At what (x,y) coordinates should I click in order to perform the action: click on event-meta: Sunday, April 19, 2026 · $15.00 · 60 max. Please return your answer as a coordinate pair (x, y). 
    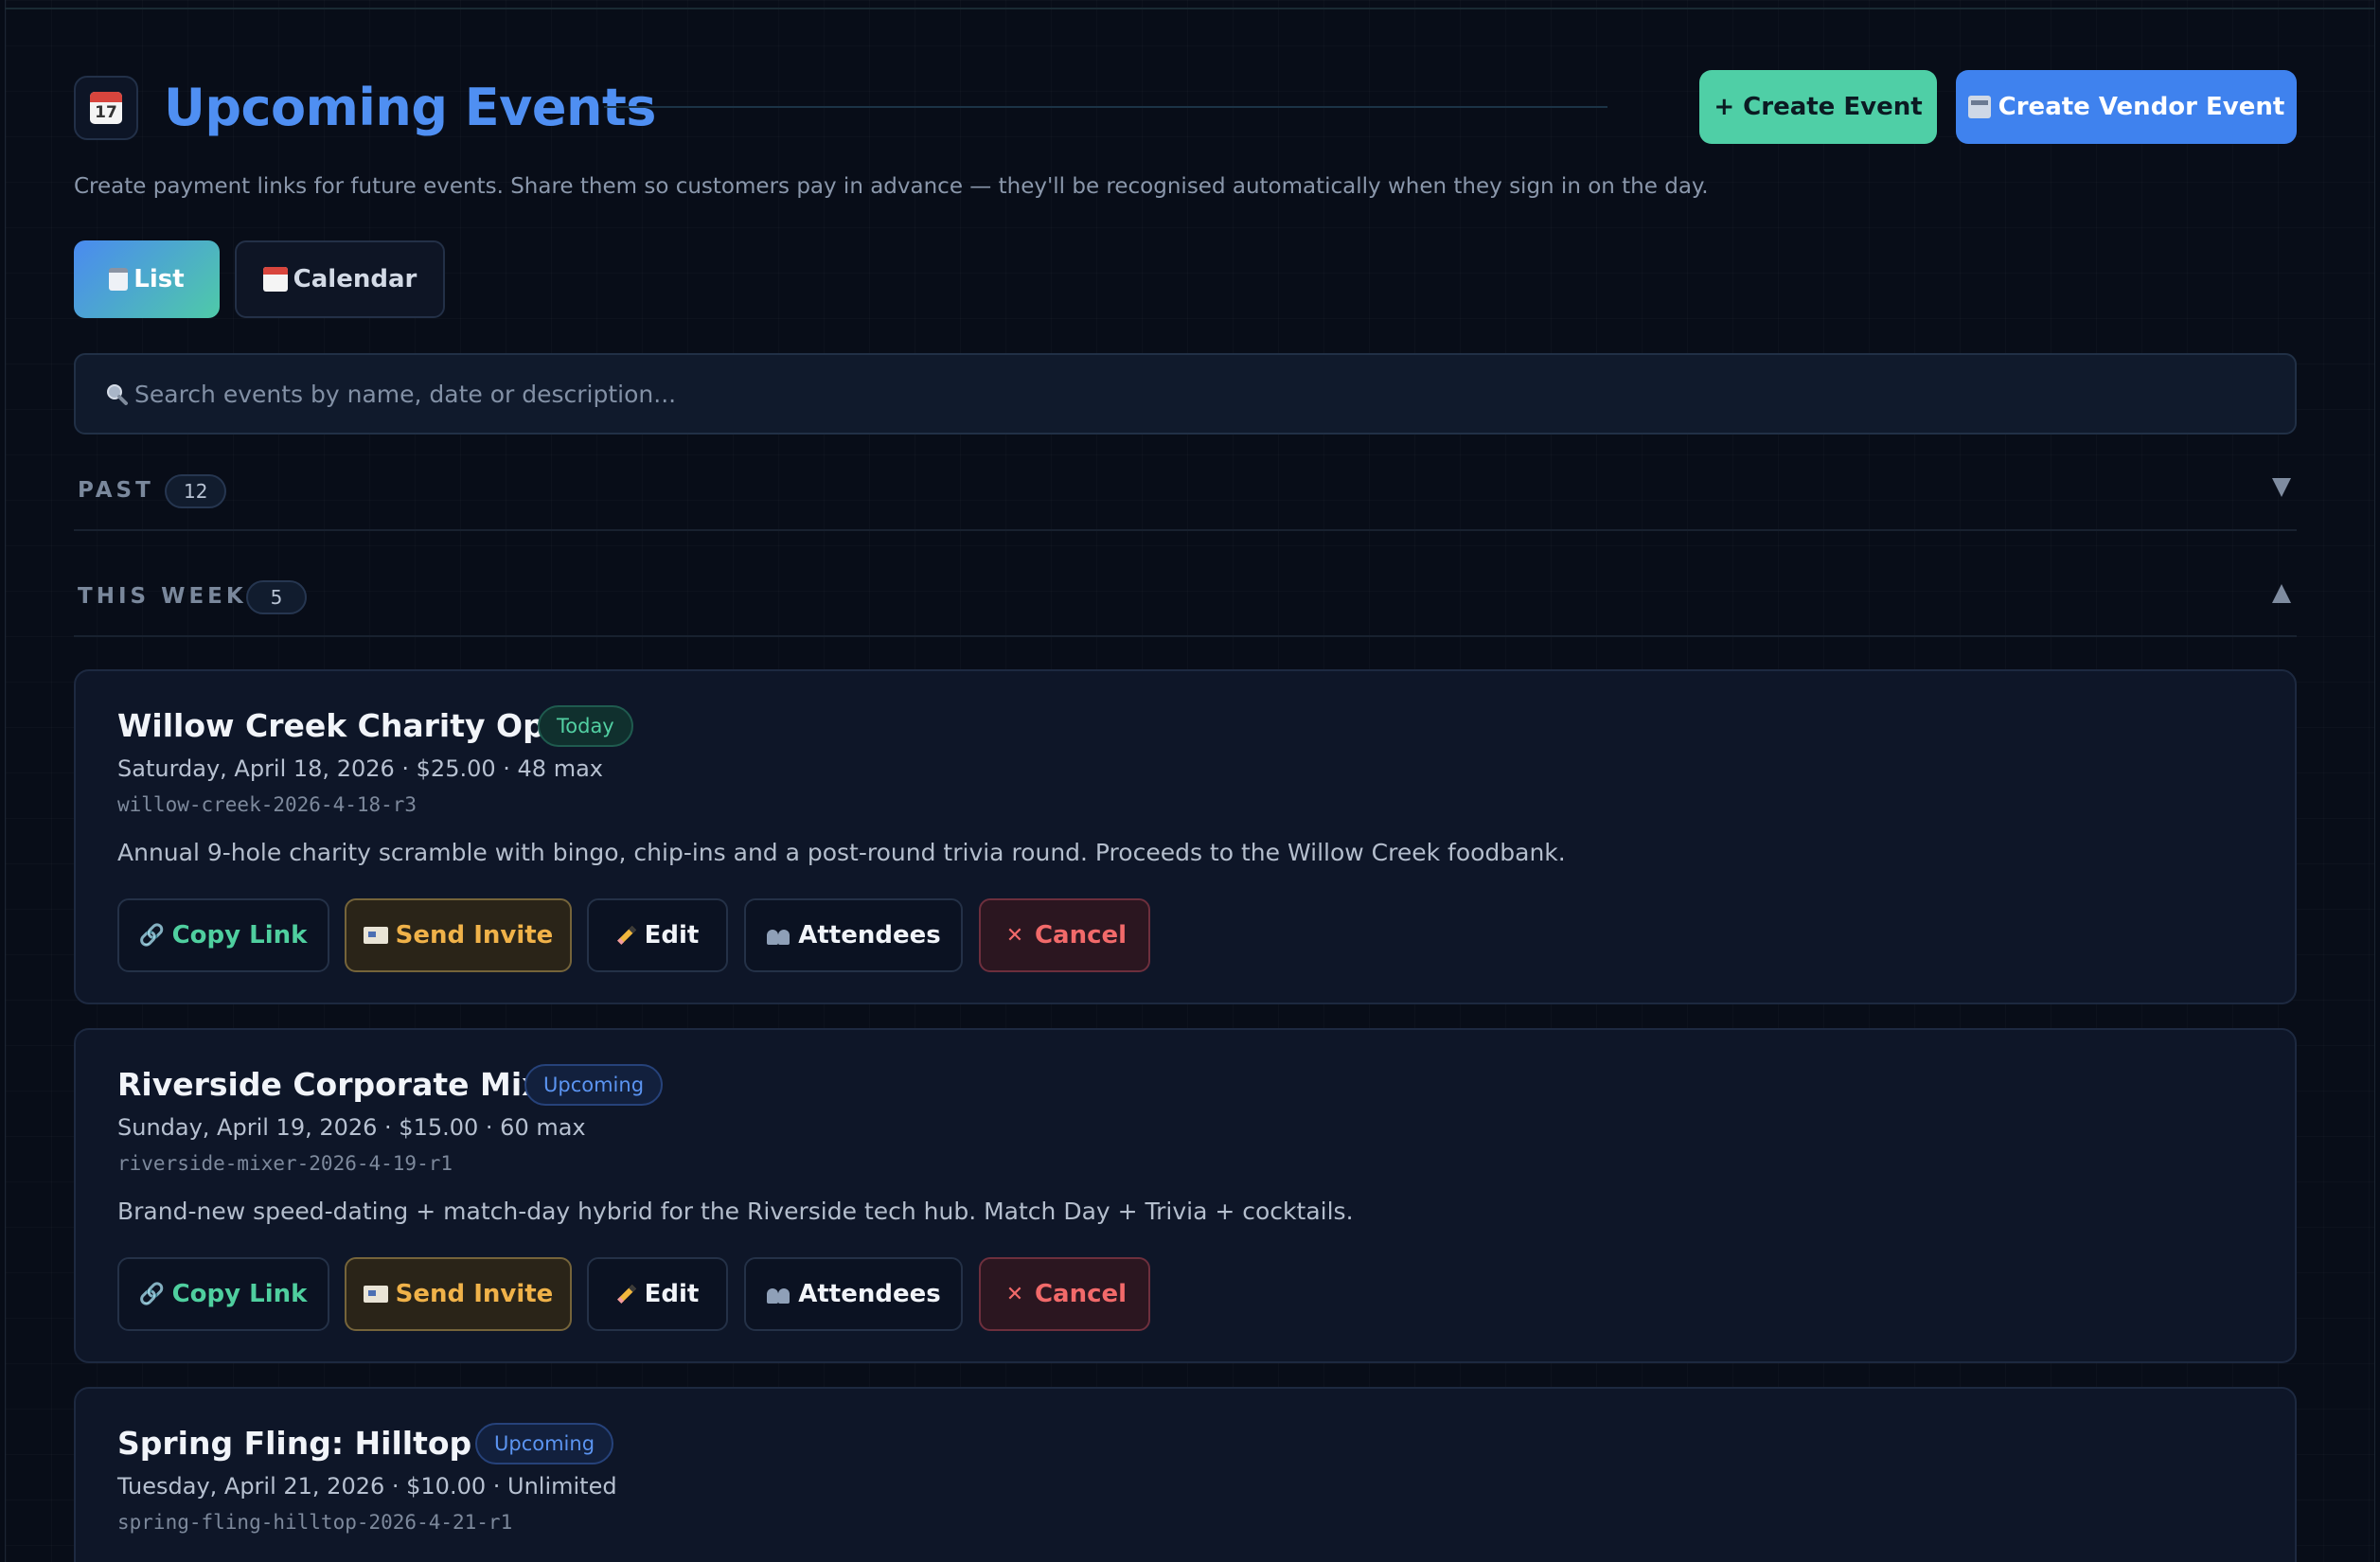
    Looking at the image, I should click on (351, 1127).